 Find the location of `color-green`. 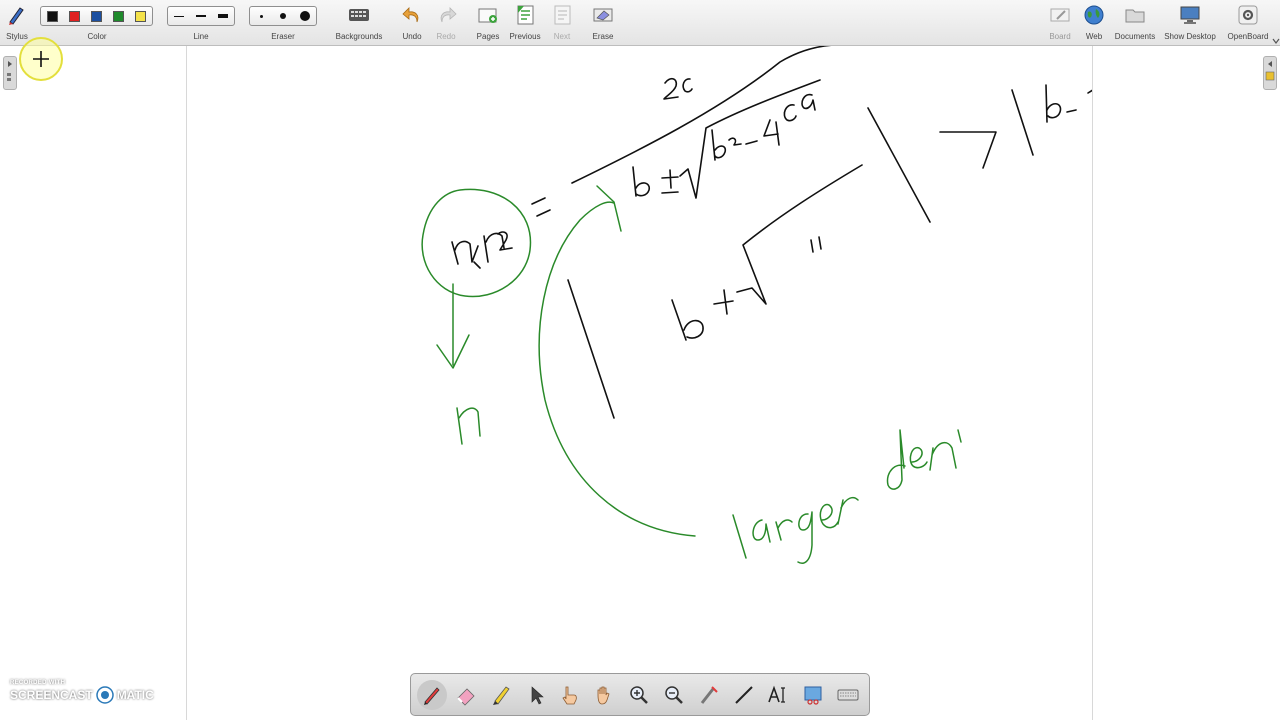

color-green is located at coordinates (119, 16).